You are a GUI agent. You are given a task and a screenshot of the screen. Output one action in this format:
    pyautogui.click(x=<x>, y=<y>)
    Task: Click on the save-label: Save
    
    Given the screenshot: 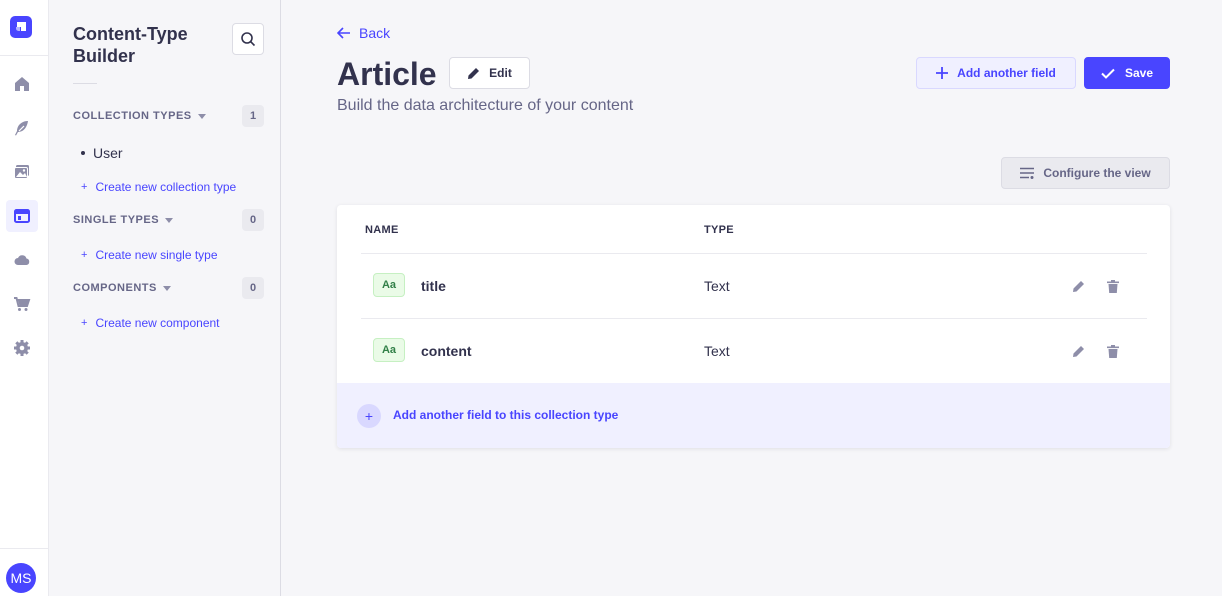 What is the action you would take?
    pyautogui.click(x=1139, y=73)
    